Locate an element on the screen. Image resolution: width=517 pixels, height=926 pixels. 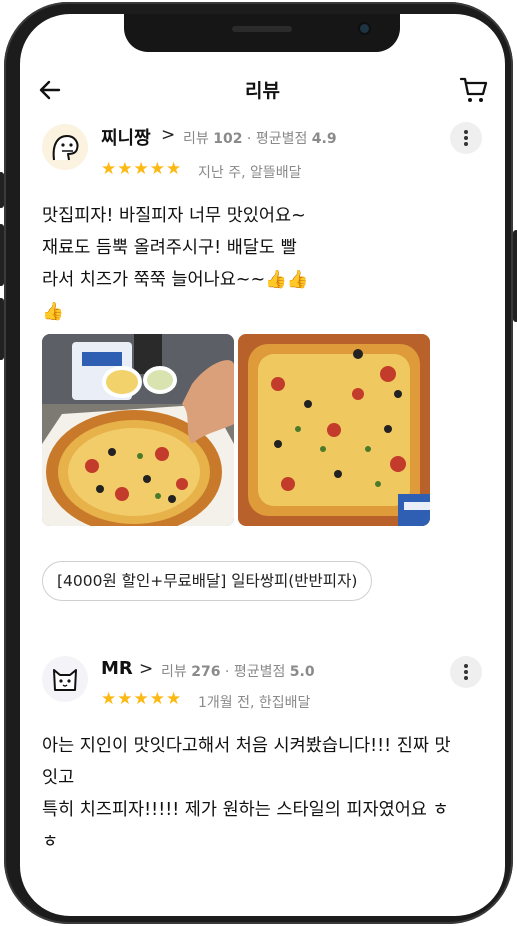
cart-button is located at coordinates (474, 90).